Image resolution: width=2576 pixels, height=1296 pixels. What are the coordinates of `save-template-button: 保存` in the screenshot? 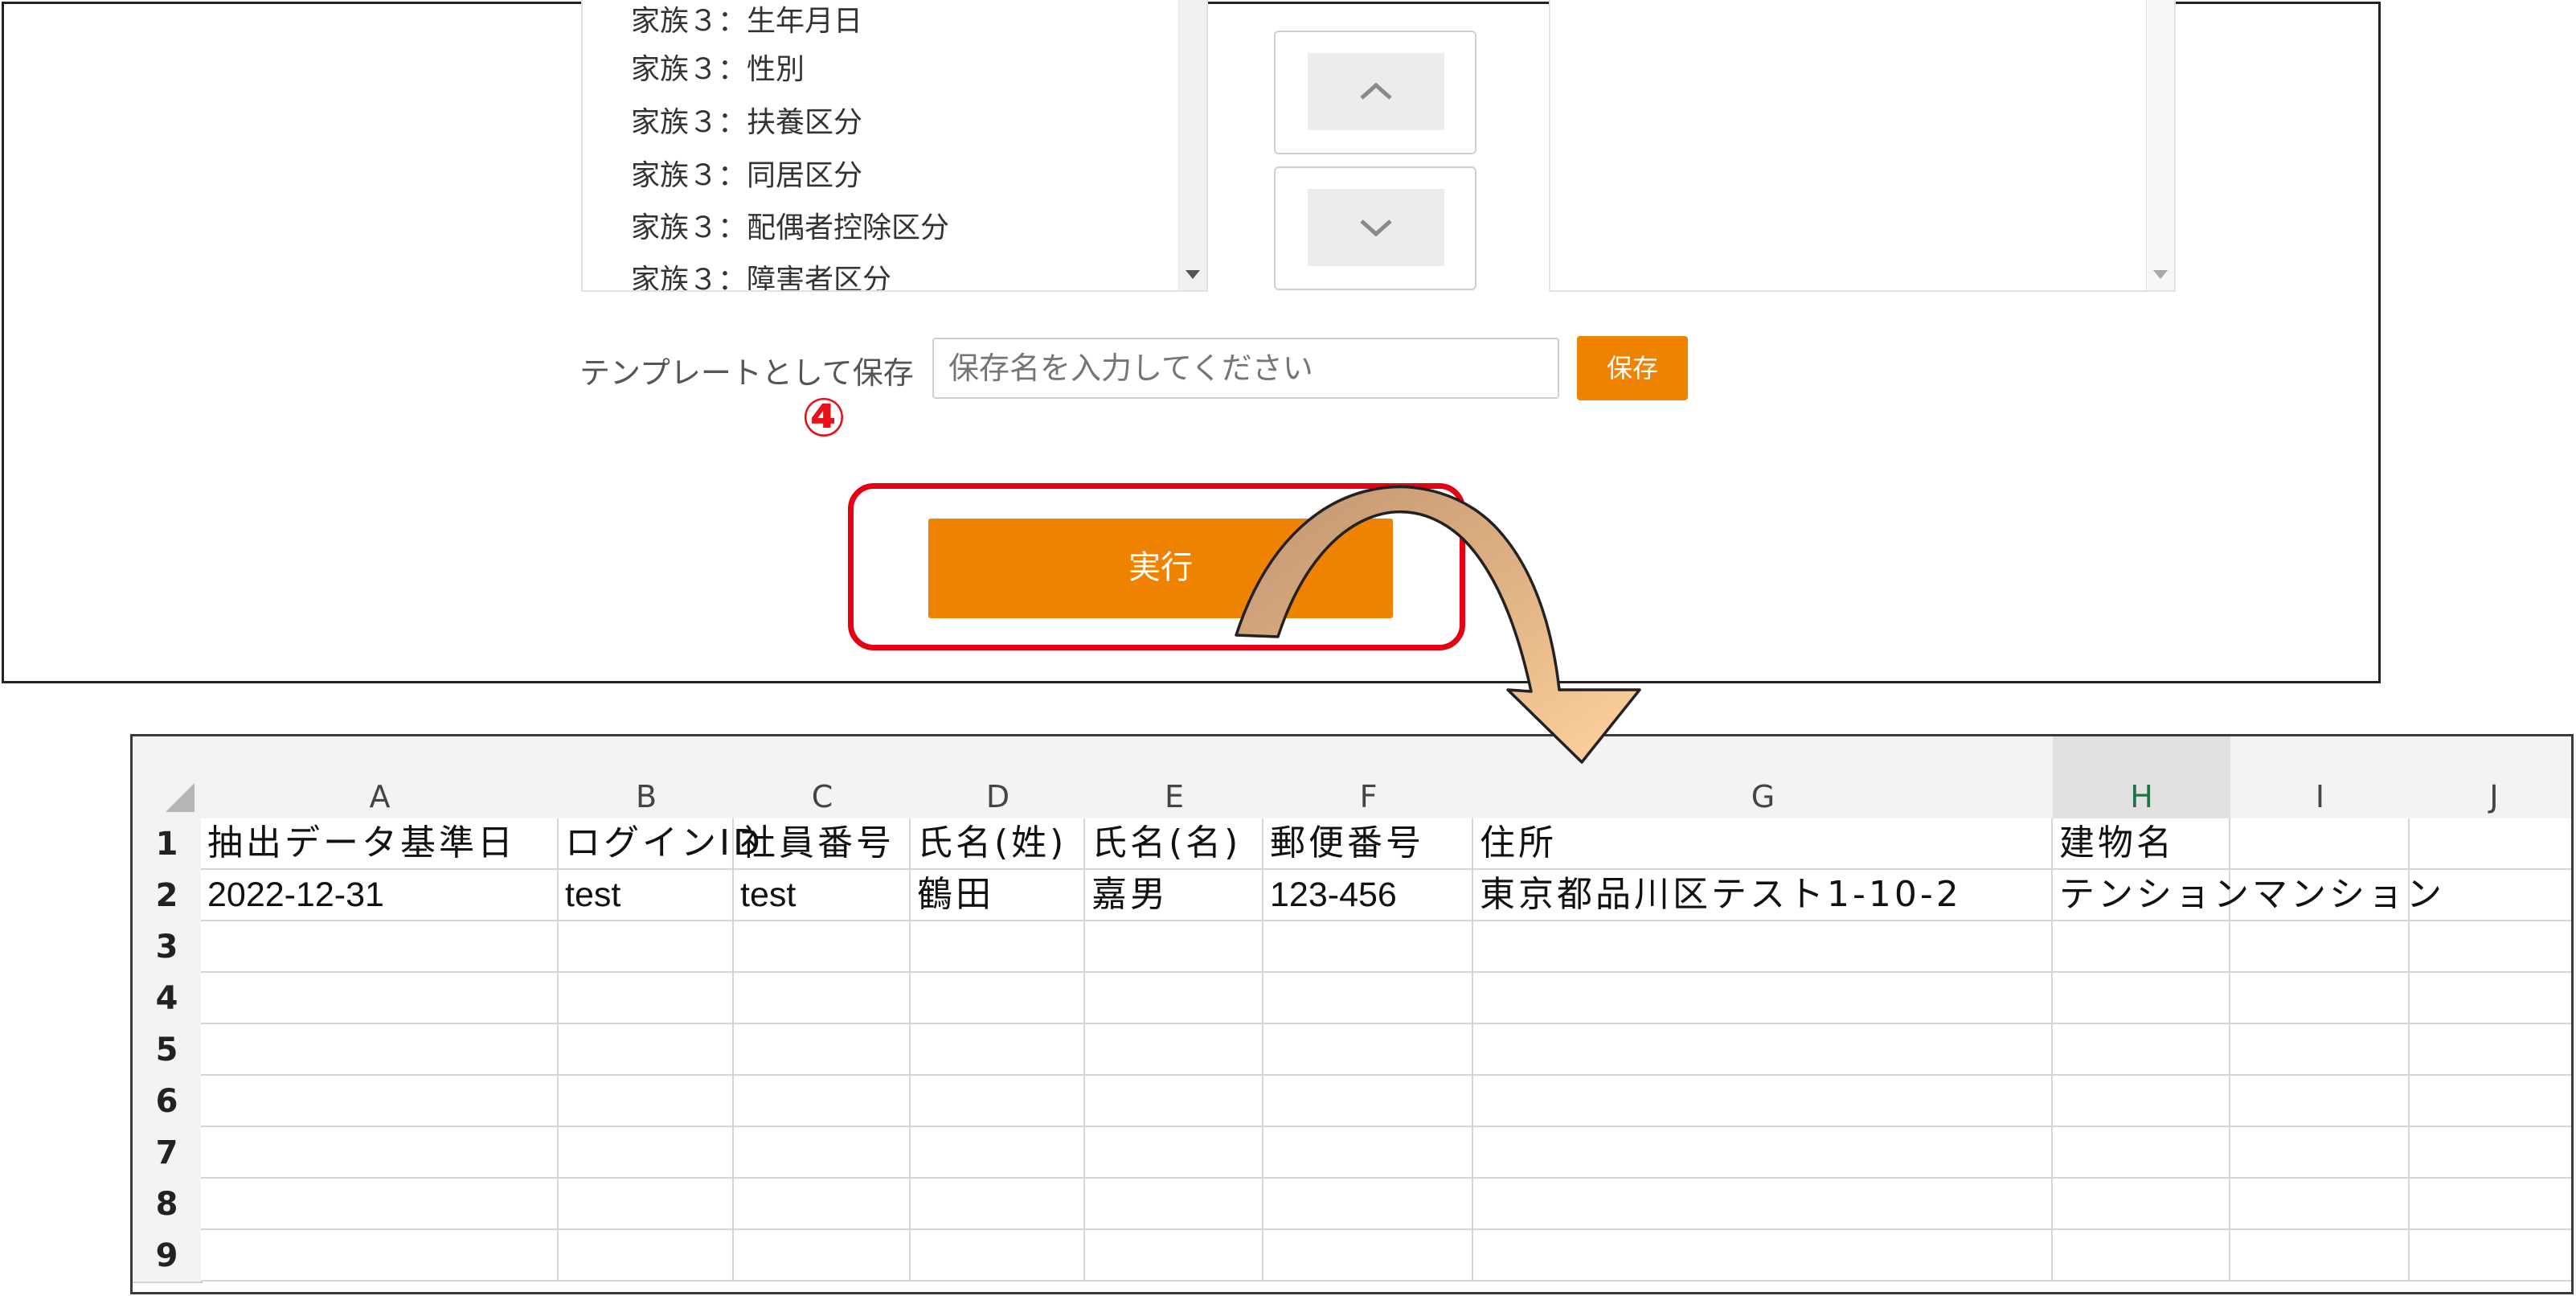 It's located at (1632, 368).